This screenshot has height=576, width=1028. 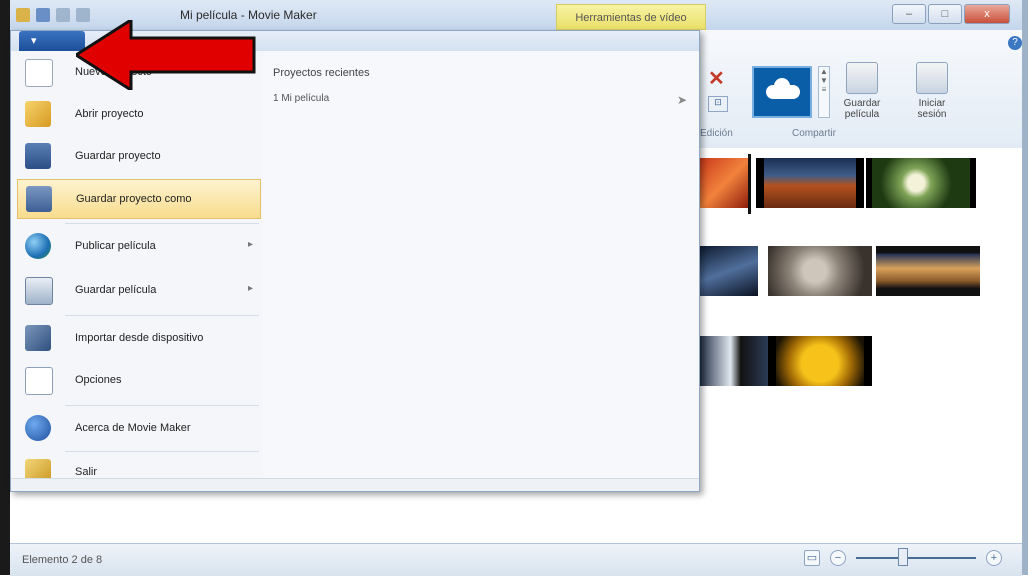 I want to click on zoom-slider-thumb, so click(x=903, y=557).